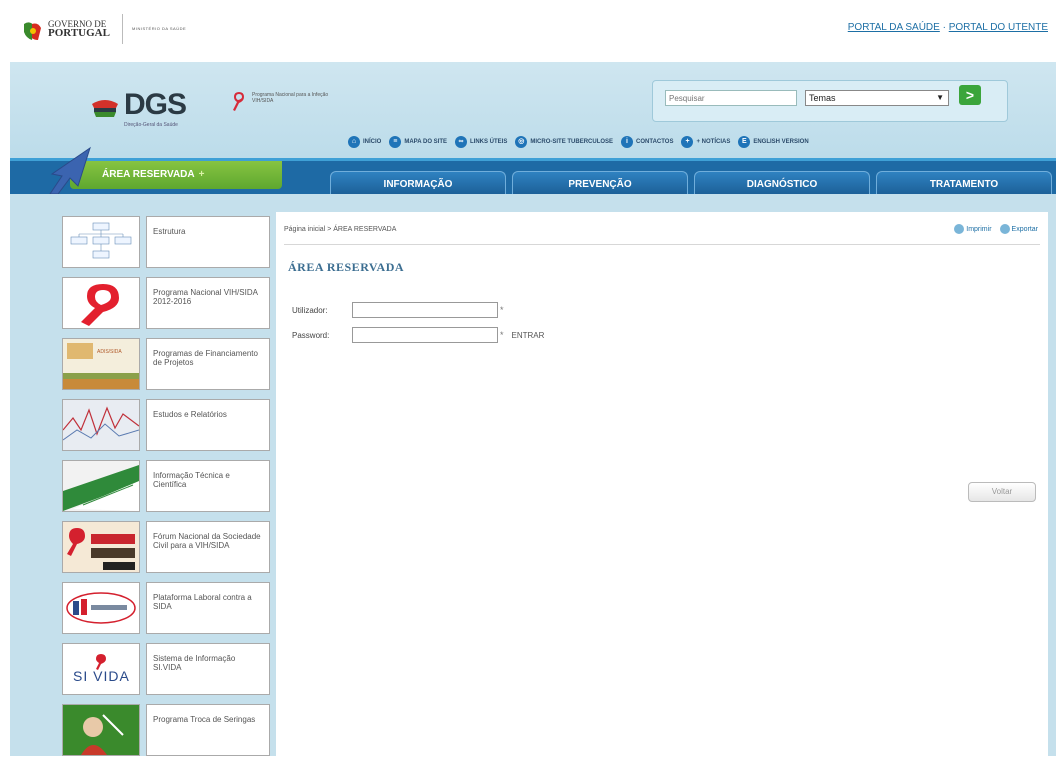 This screenshot has height=765, width=1056. I want to click on sidebar-item-programa-nacional: Programa Nacional VIH/SIDA 2012-2016, so click(167, 303).